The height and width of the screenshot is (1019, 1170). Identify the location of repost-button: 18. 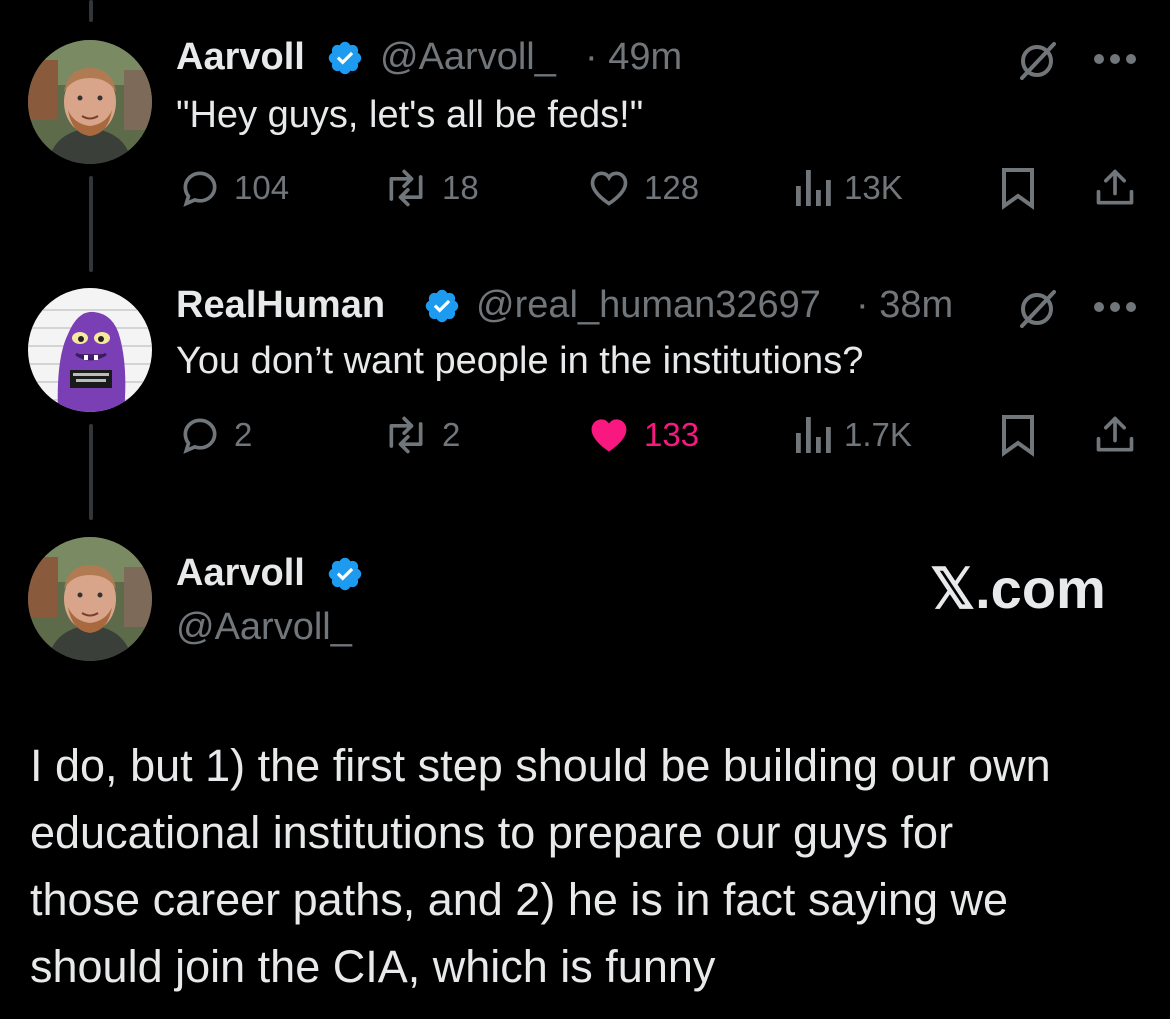
(430, 188).